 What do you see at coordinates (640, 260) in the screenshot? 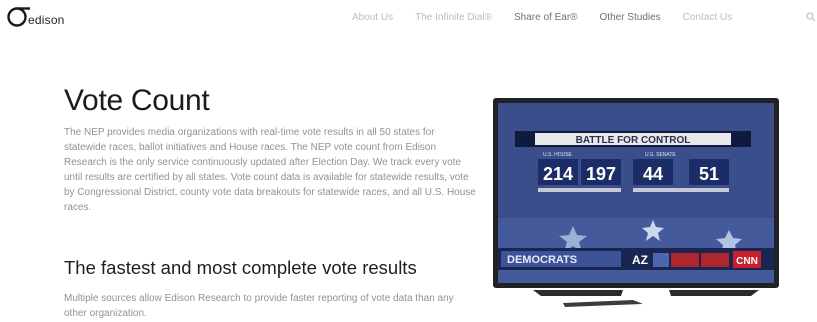
I see `tv-state-label: AZ` at bounding box center [640, 260].